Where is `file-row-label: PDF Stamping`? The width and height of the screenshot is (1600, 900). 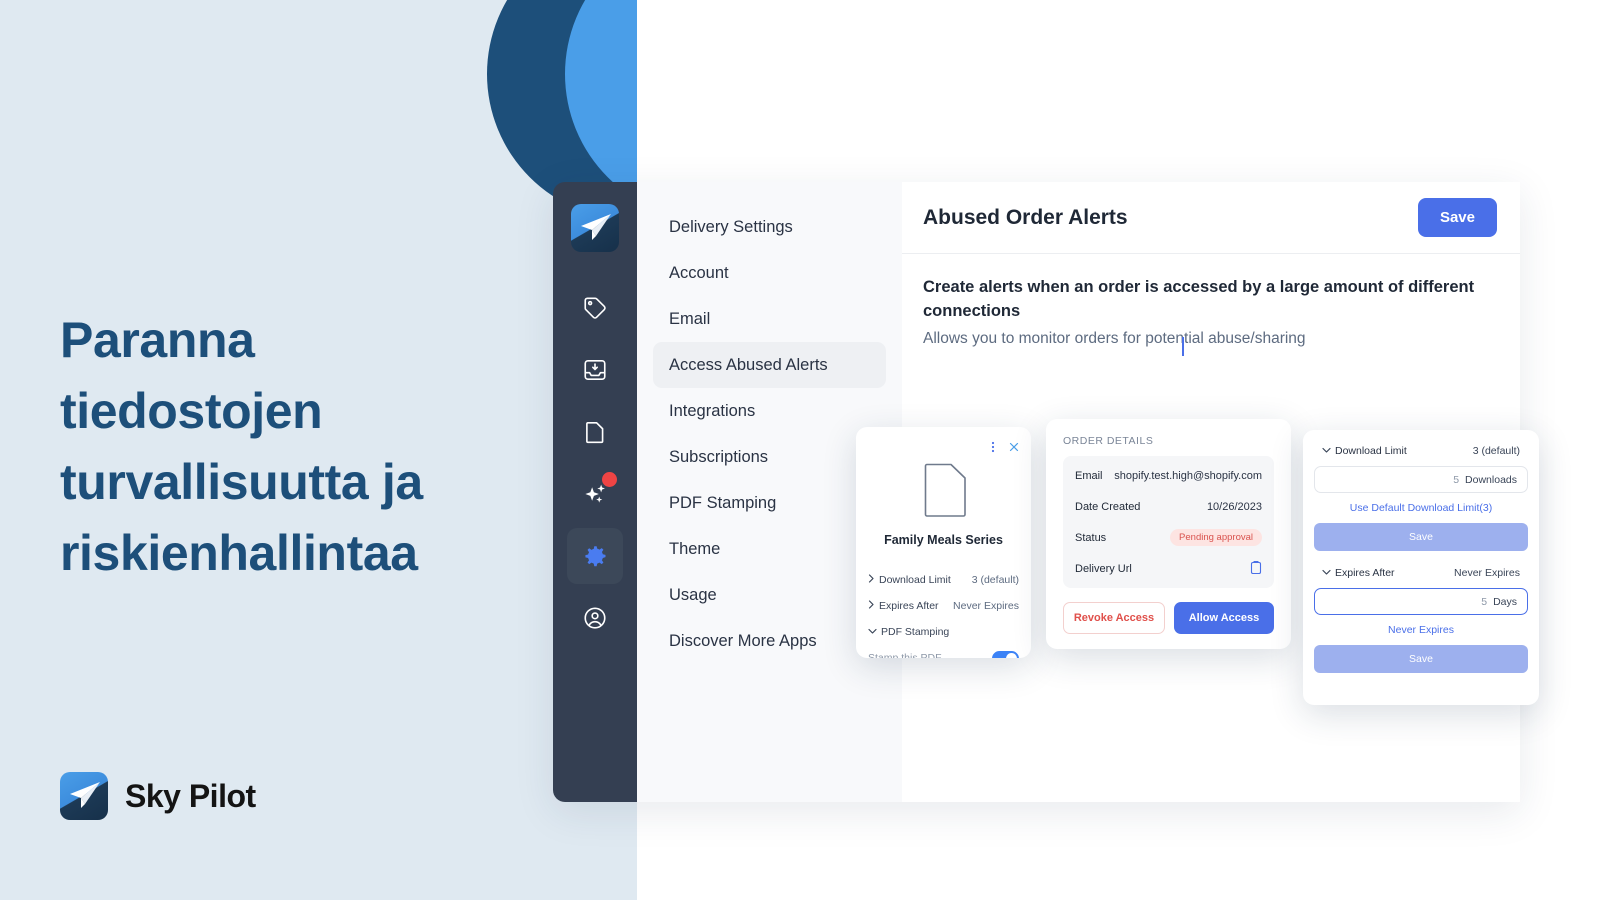
file-row-label: PDF Stamping is located at coordinates (915, 632).